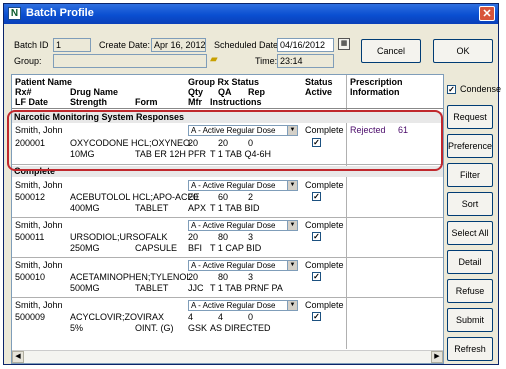 Image resolution: width=506 pixels, height=369 pixels. Describe the element at coordinates (247, 45) in the screenshot. I see `scheduled-date-label: Scheduled Date:` at that location.